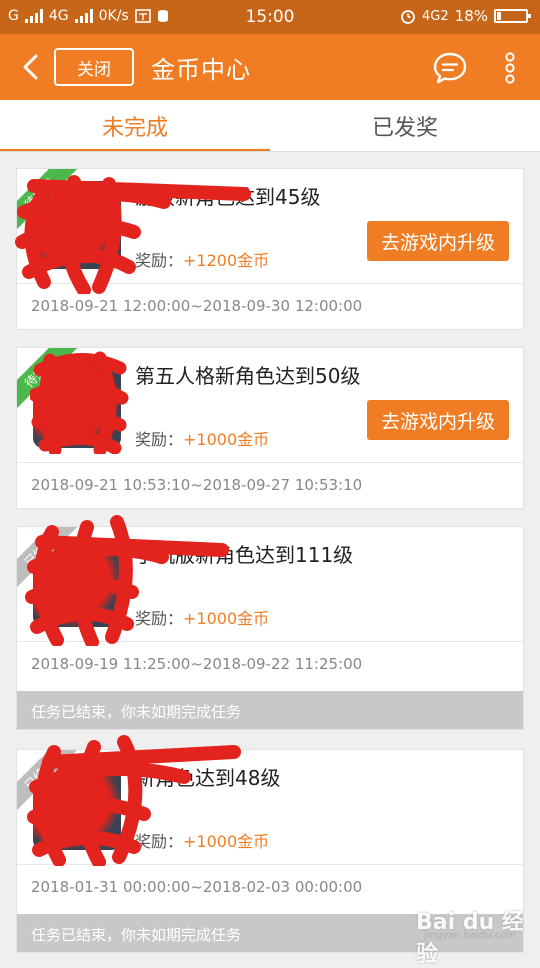  I want to click on task-name: 游版新角色达到45级, so click(228, 197).